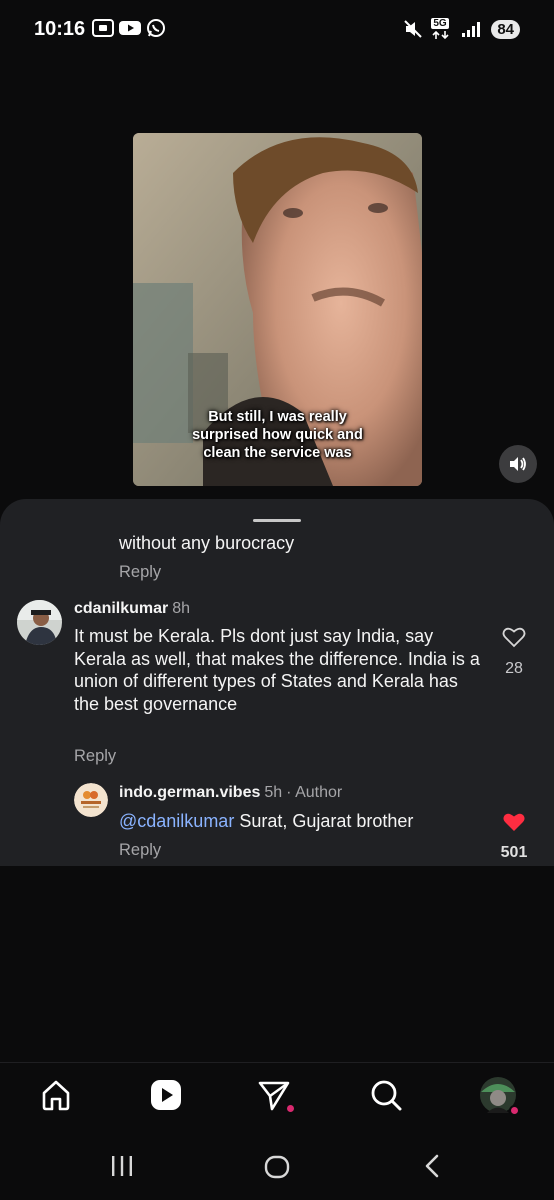  I want to click on comment-time: 5h, so click(273, 792).